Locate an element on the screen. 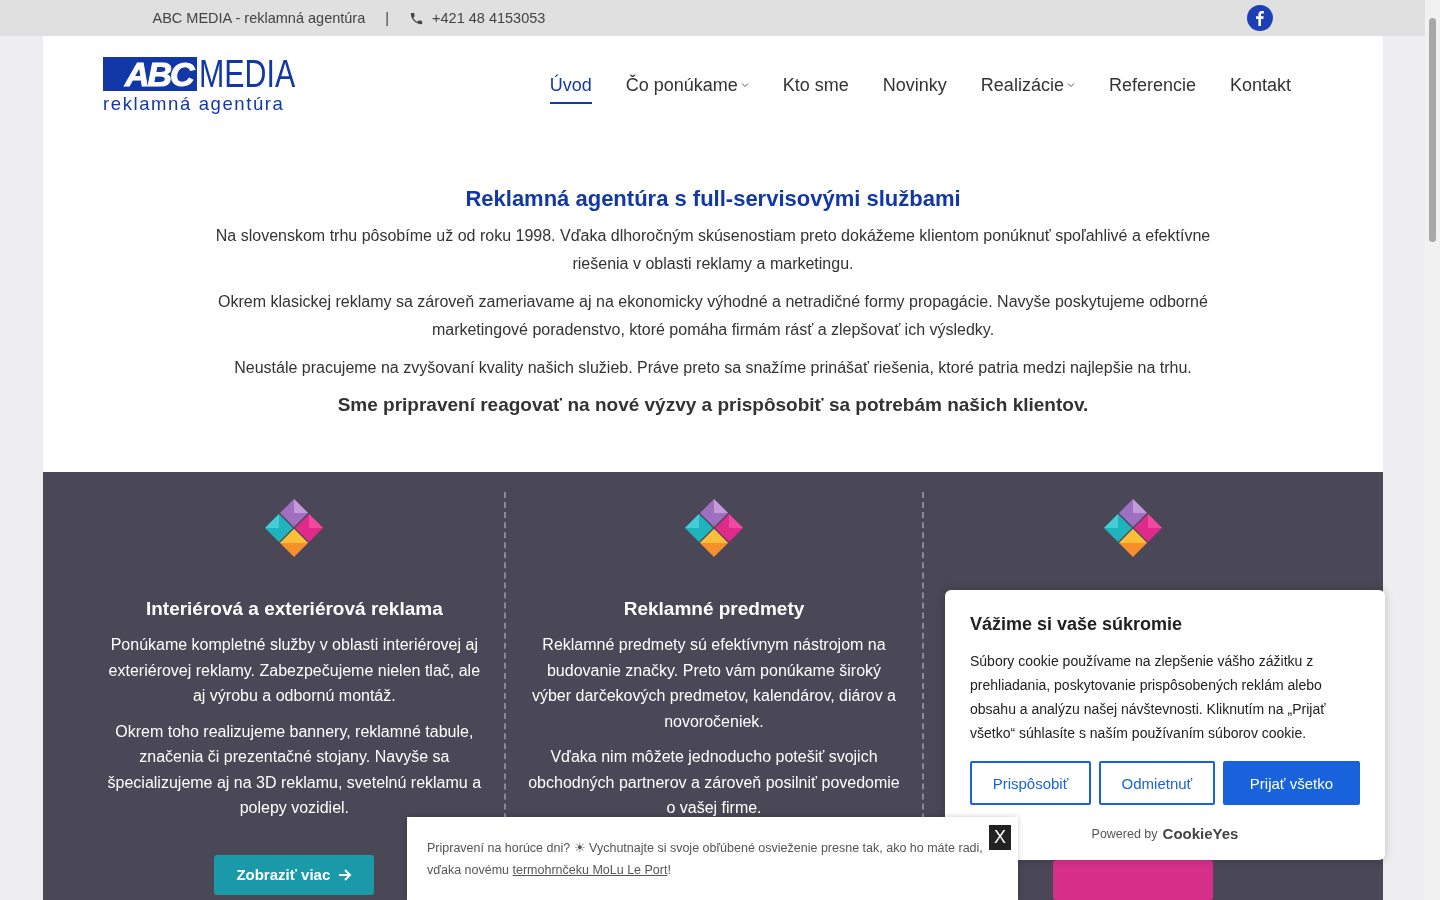 This screenshot has width=1440, height=900. phone-icon is located at coordinates (417, 18).